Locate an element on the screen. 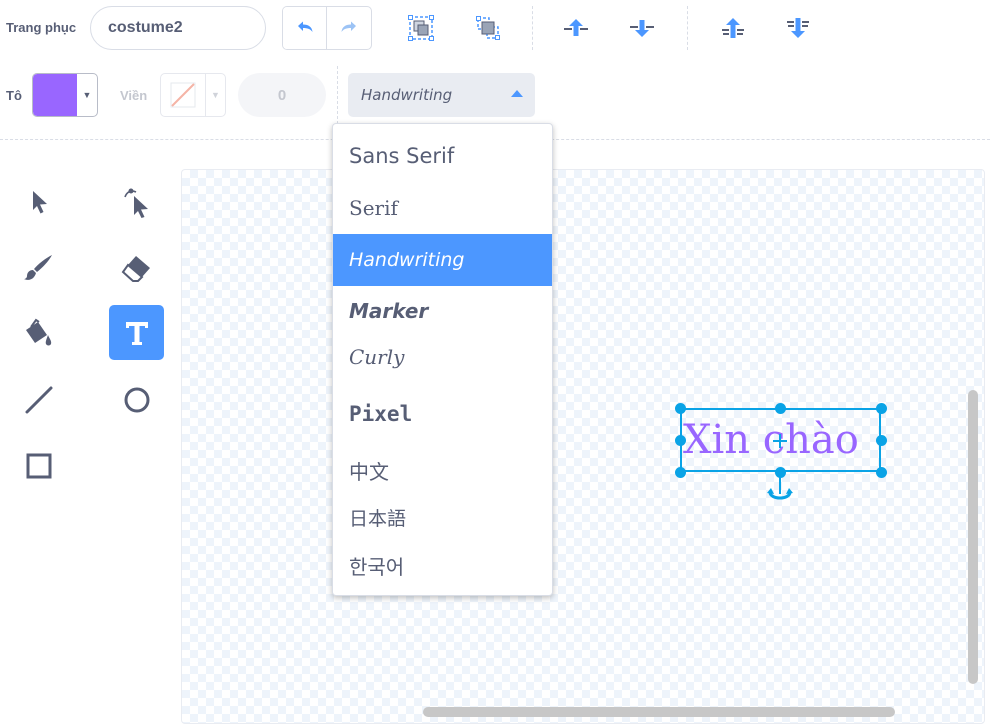 The height and width of the screenshot is (728, 990). font-dropdown: Handwriting is located at coordinates (441, 95).